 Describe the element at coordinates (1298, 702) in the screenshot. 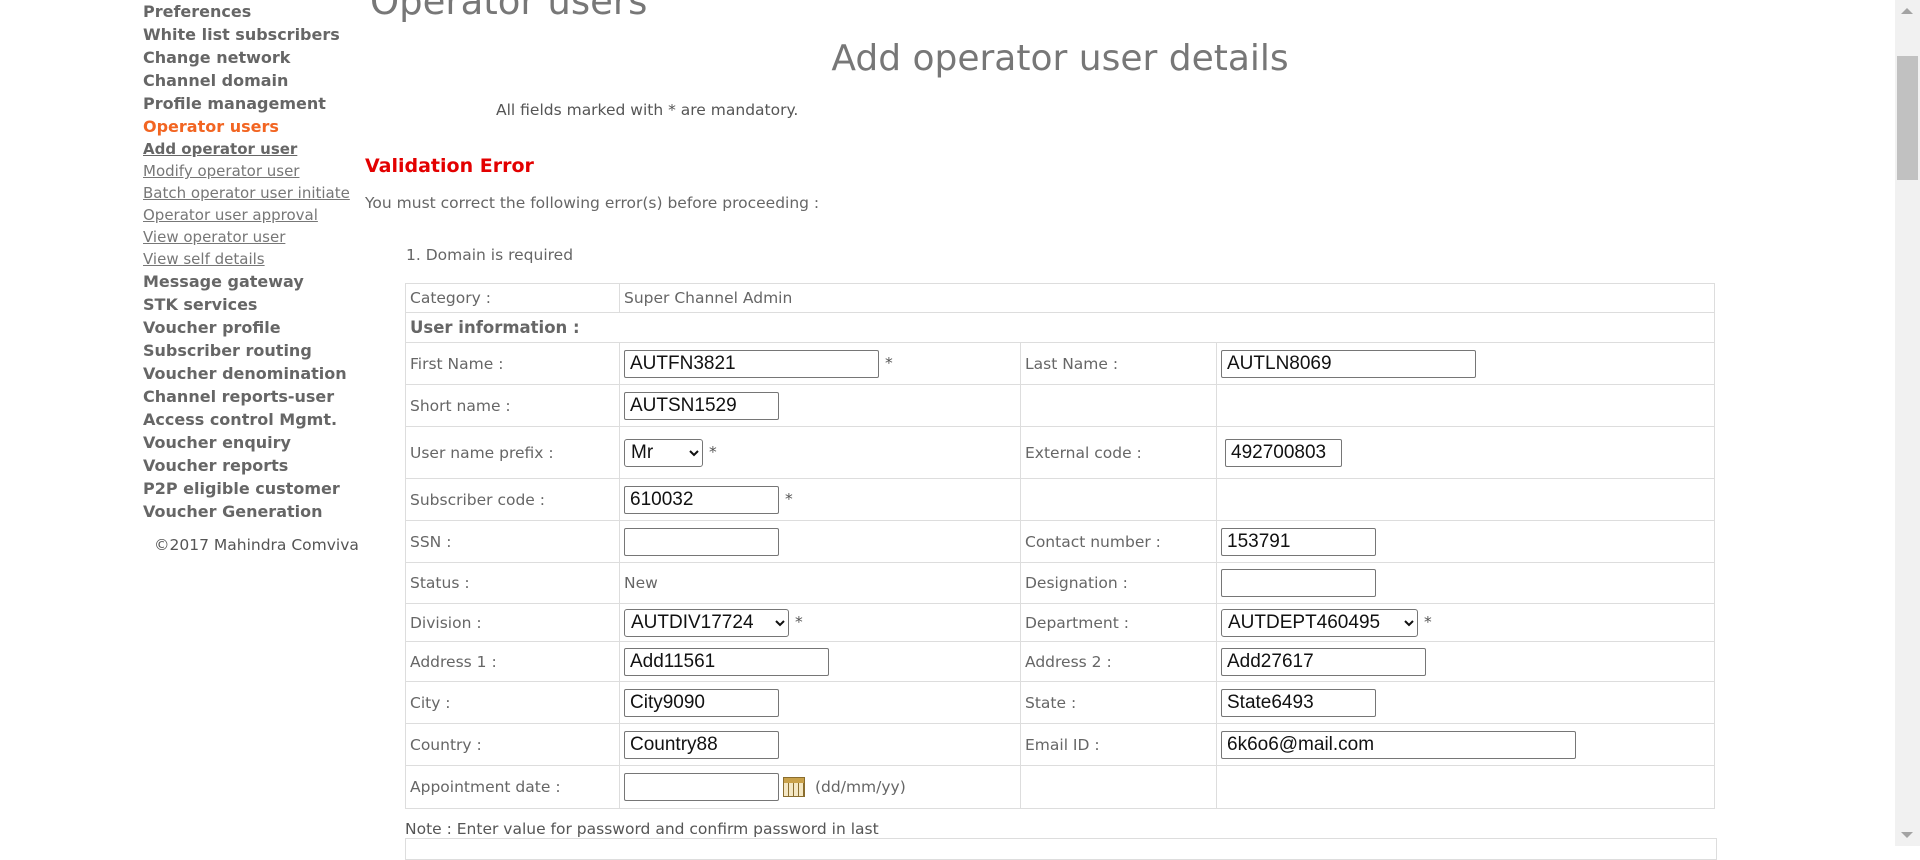

I see `state-input` at that location.